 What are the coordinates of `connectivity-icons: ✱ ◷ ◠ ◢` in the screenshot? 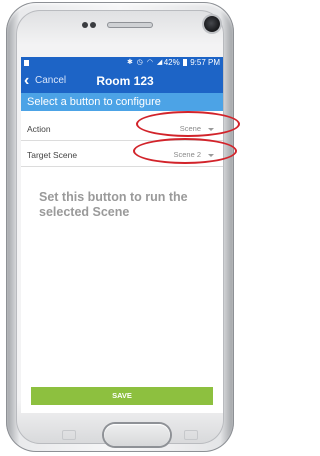 It's located at (145, 62).